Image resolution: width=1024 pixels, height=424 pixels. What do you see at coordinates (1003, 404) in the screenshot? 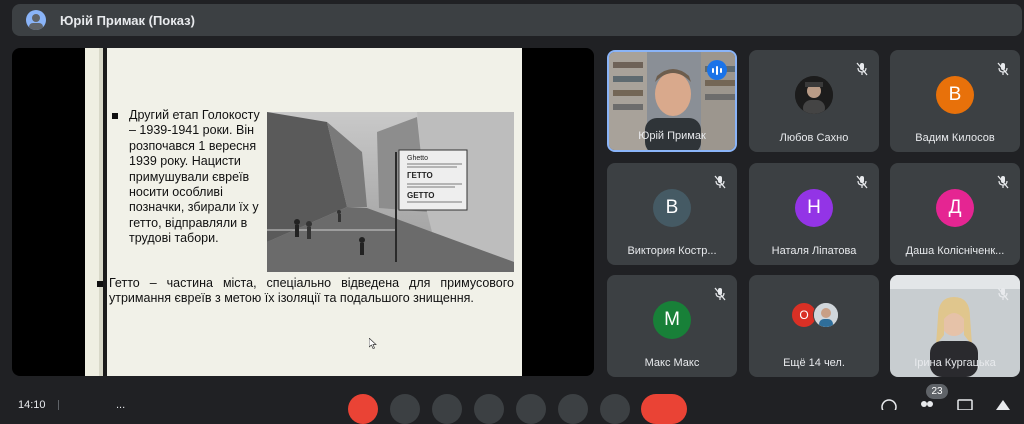
I see `activities-icon` at bounding box center [1003, 404].